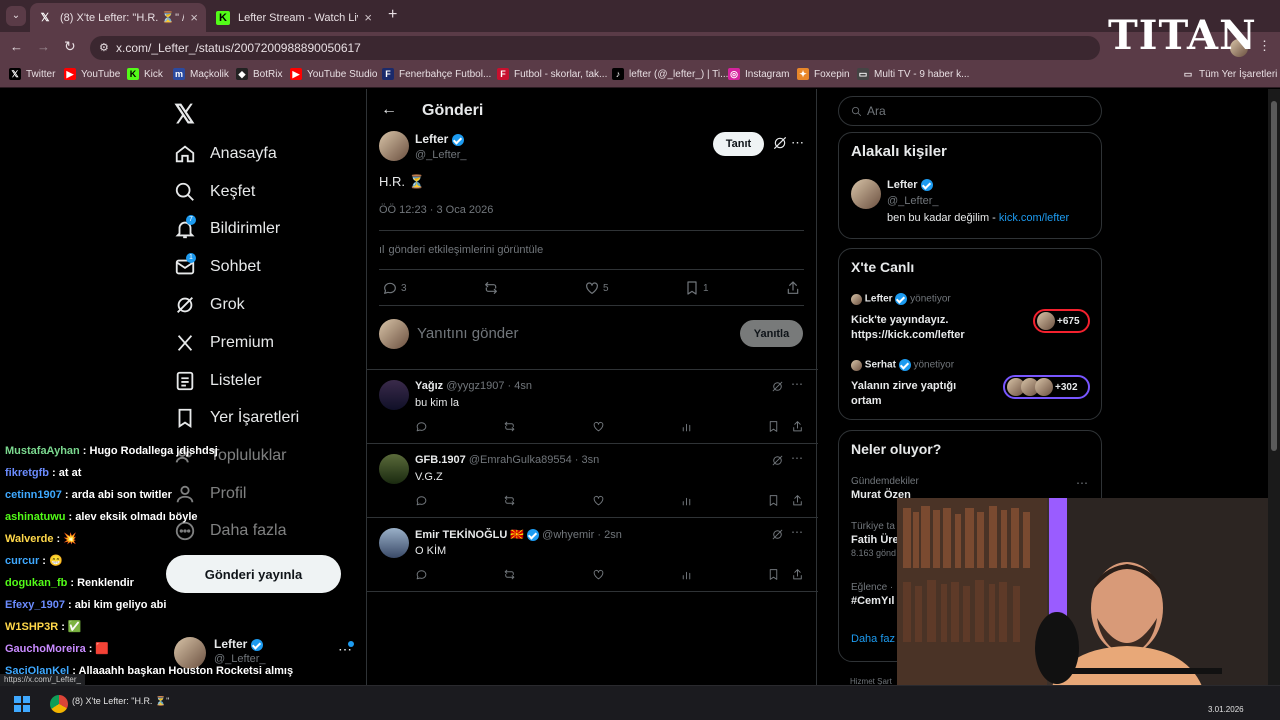 This screenshot has width=1280, height=720. Describe the element at coordinates (43, 46) in the screenshot. I see `forward-icon: →` at that location.